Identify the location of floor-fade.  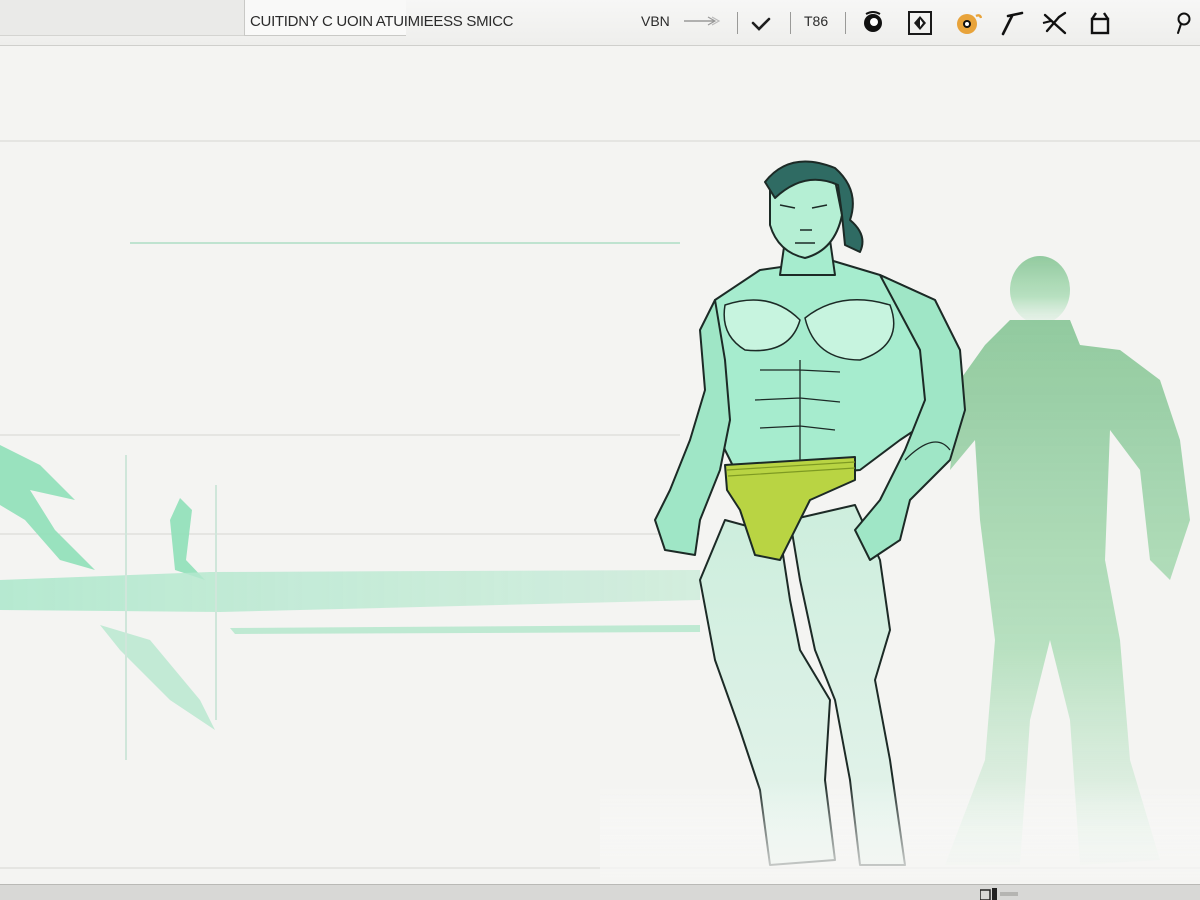
(900, 767).